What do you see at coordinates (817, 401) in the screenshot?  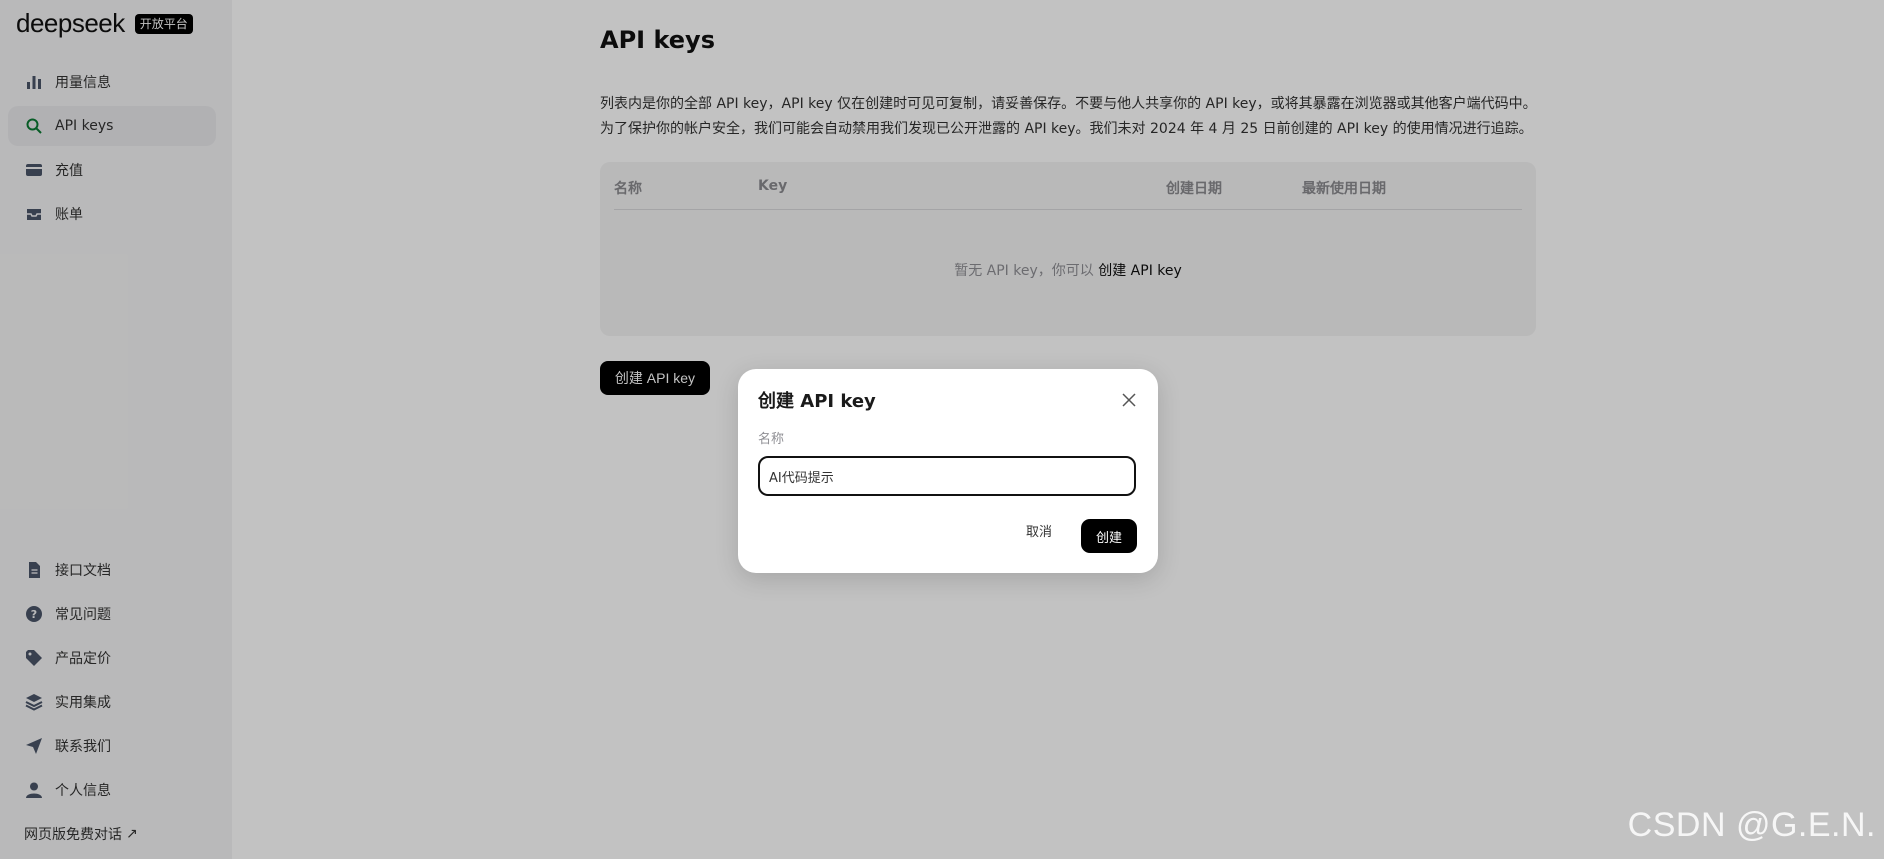 I see `dialog-title: 创建 API key` at bounding box center [817, 401].